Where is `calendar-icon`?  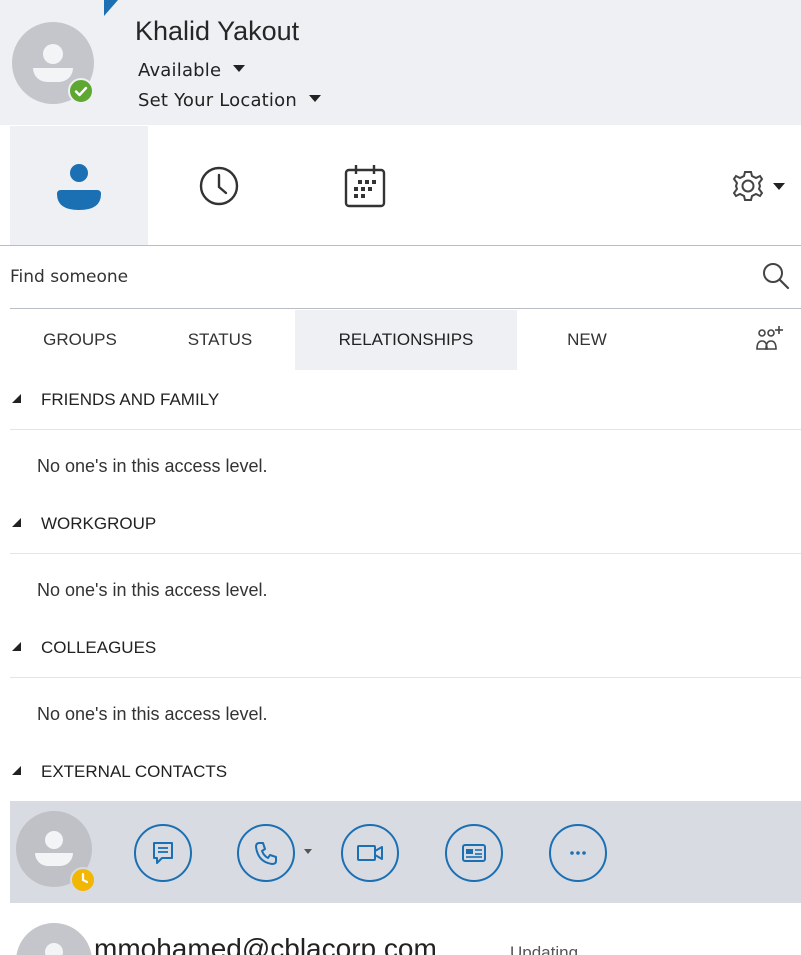 calendar-icon is located at coordinates (365, 185).